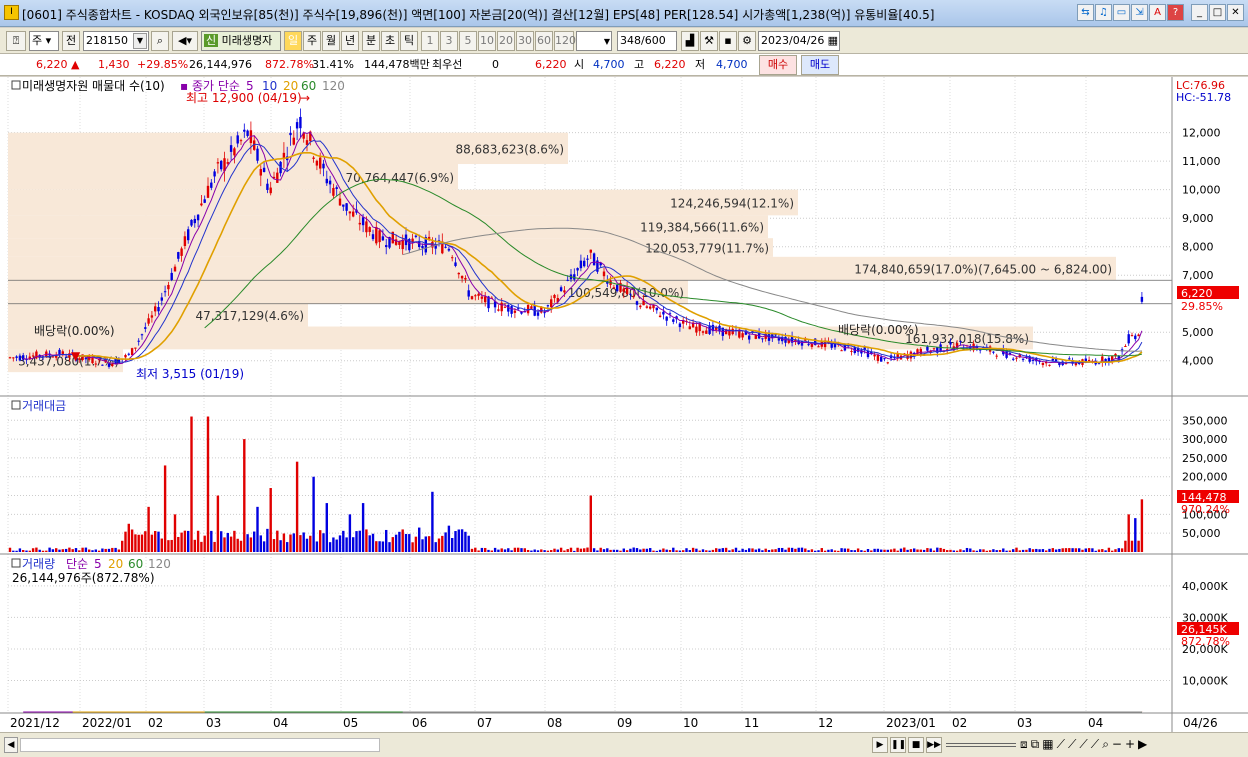 The image size is (1248, 757). What do you see at coordinates (1201, 190) in the screenshot?
I see `price-tick-label: 10,000` at bounding box center [1201, 190].